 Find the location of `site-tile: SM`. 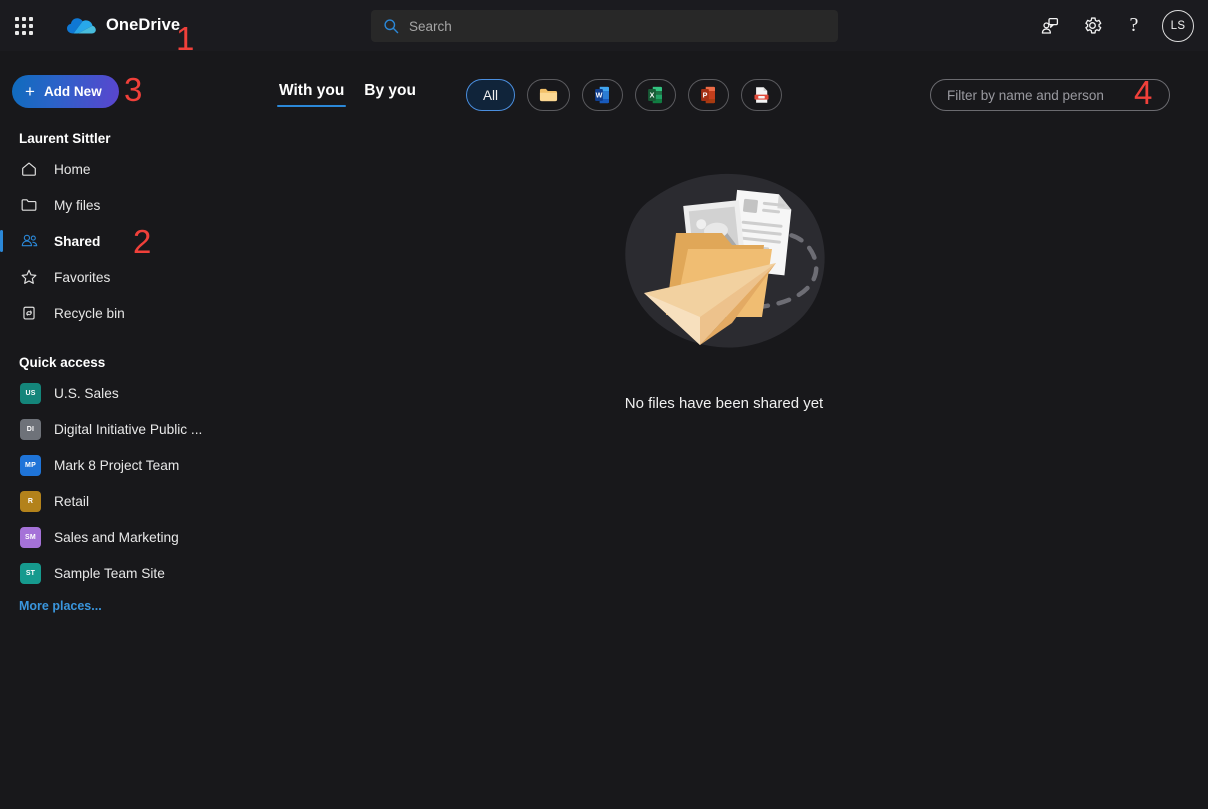

site-tile: SM is located at coordinates (30, 537).